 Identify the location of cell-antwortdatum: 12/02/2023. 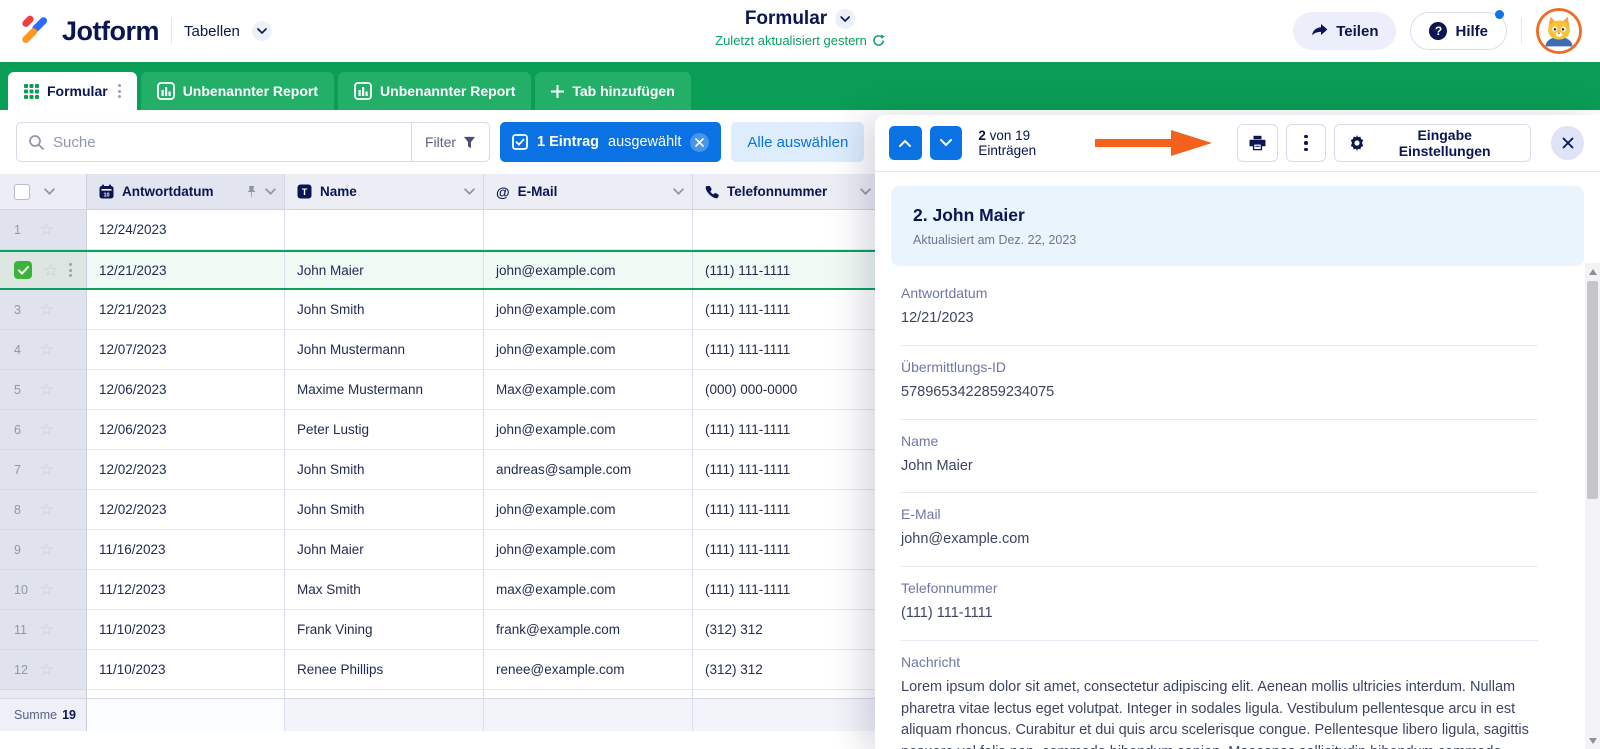
(186, 470).